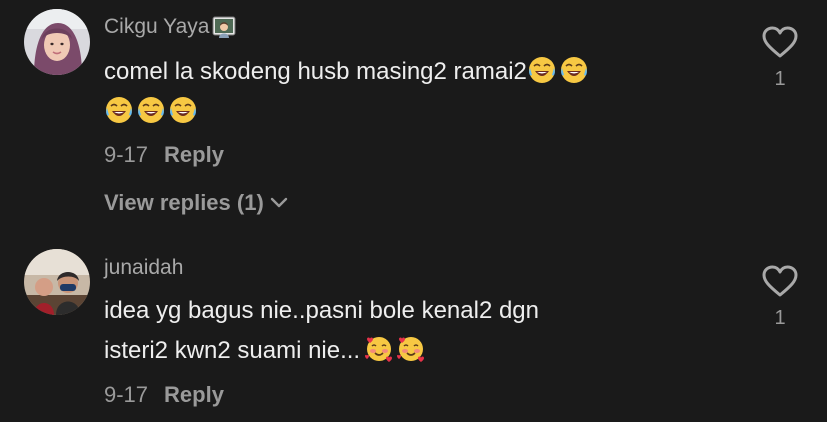  What do you see at coordinates (224, 27) in the screenshot?
I see `teacher-emoji-icon` at bounding box center [224, 27].